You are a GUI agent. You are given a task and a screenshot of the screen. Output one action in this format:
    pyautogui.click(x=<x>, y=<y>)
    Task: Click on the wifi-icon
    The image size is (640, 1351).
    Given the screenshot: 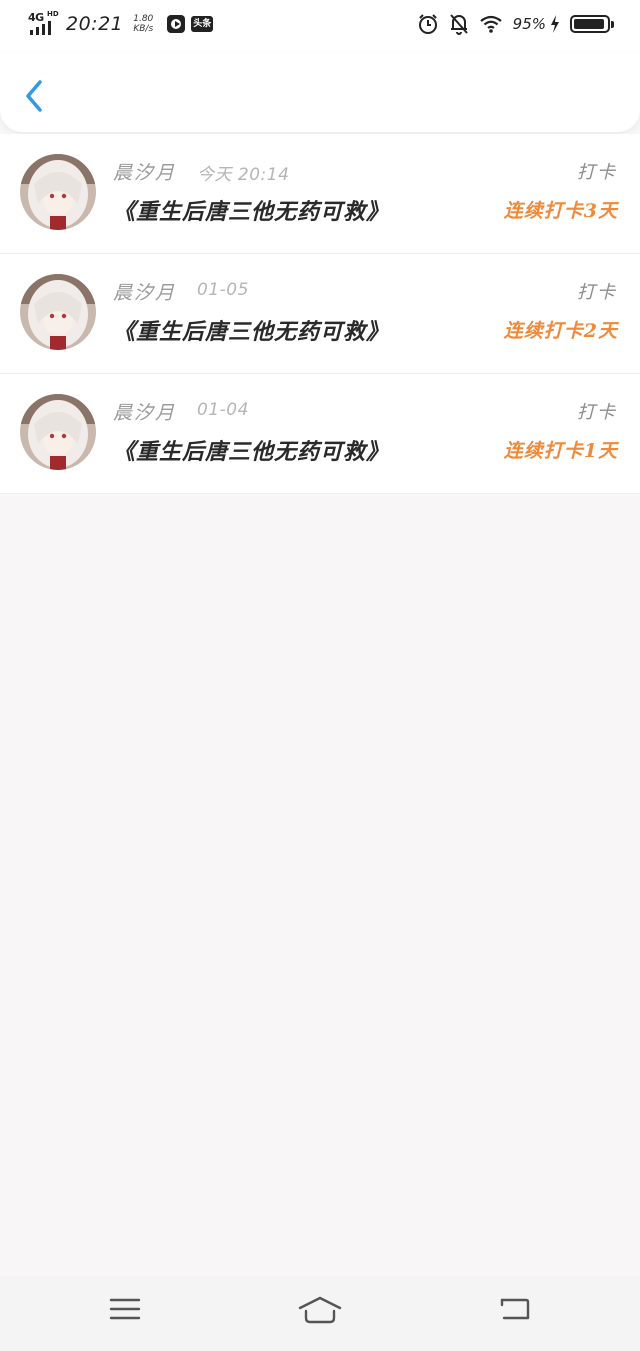 What is the action you would take?
    pyautogui.click(x=490, y=24)
    